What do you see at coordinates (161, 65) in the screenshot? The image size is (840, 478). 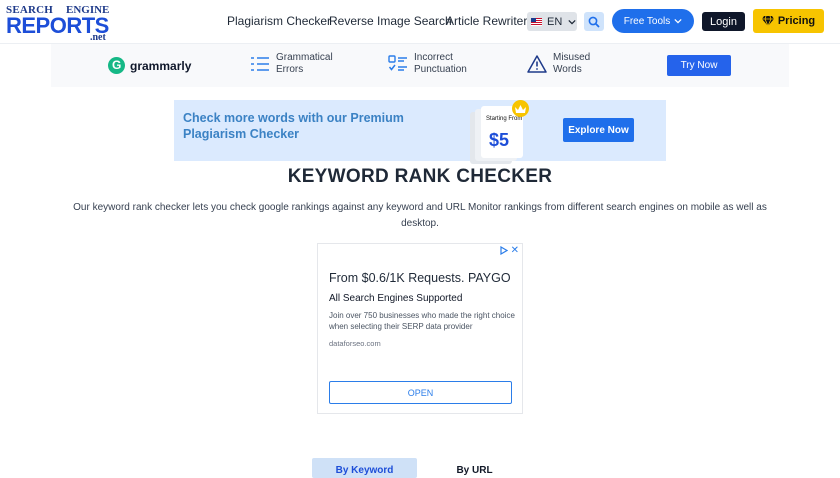 I see `grammarly-brand: grammarly` at bounding box center [161, 65].